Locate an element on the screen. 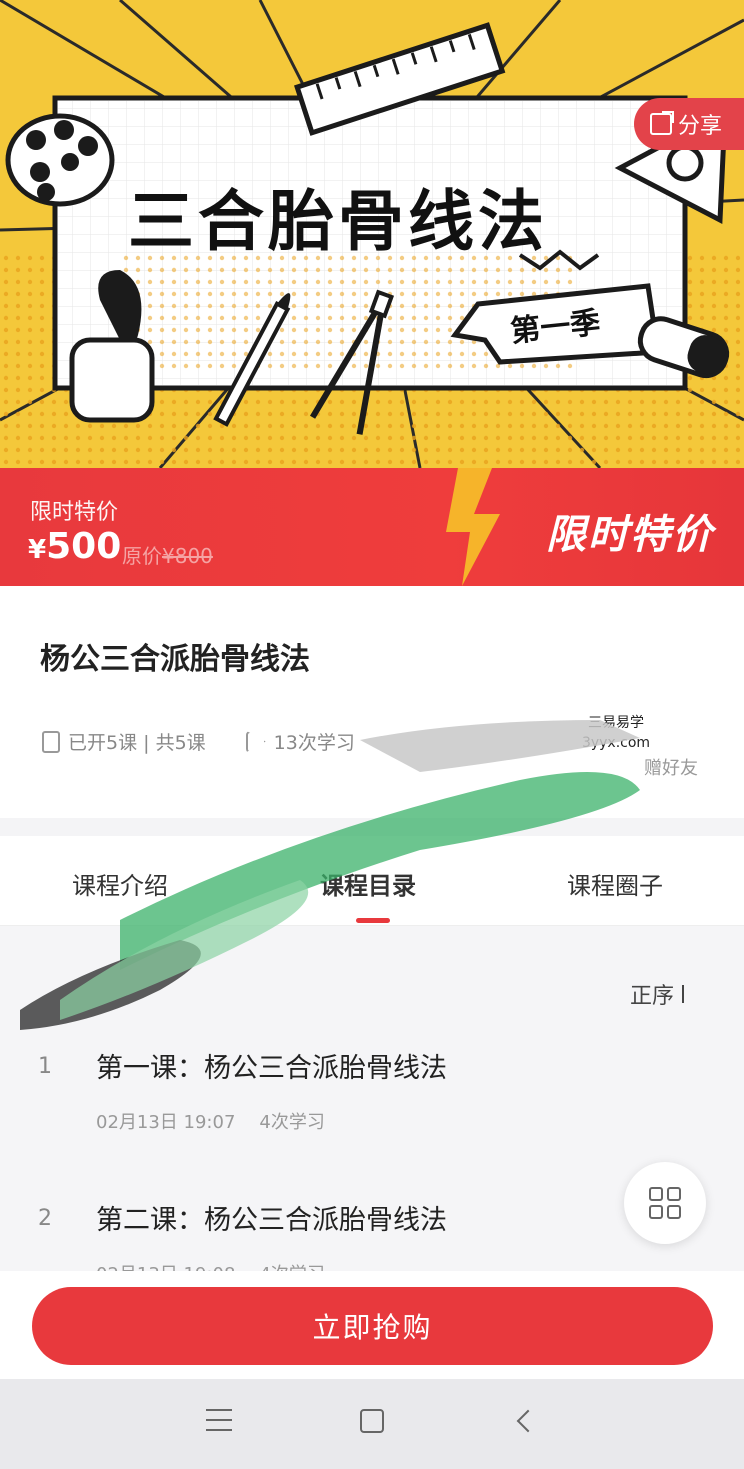  back-icon is located at coordinates (528, 1421).